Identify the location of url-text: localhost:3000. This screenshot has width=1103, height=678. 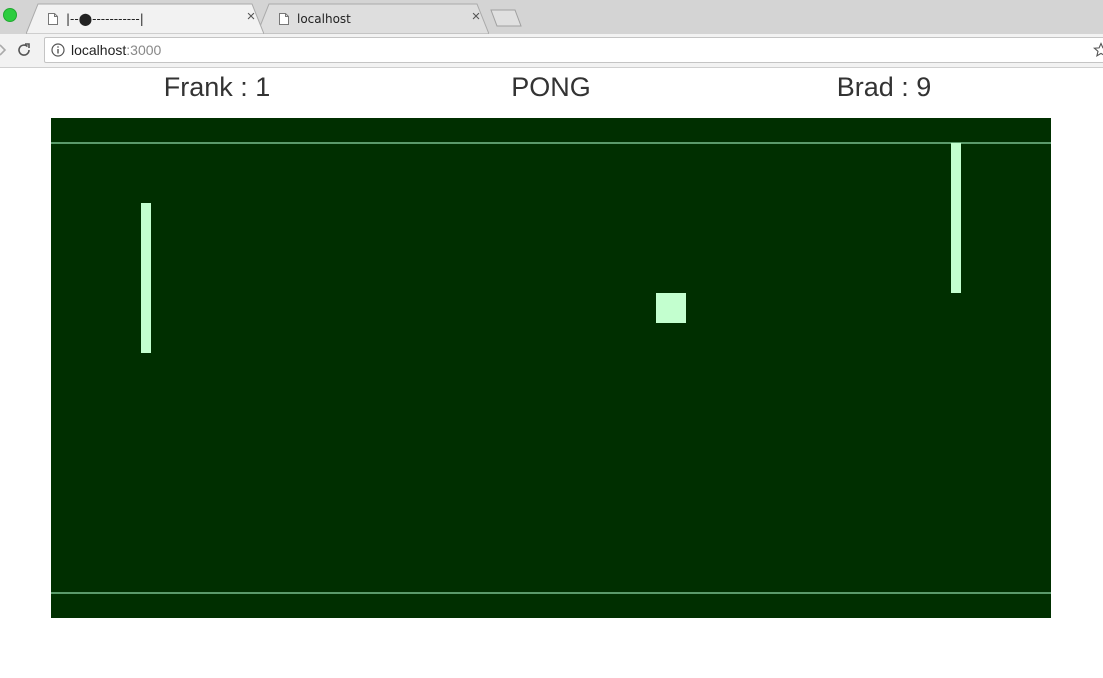
(116, 50).